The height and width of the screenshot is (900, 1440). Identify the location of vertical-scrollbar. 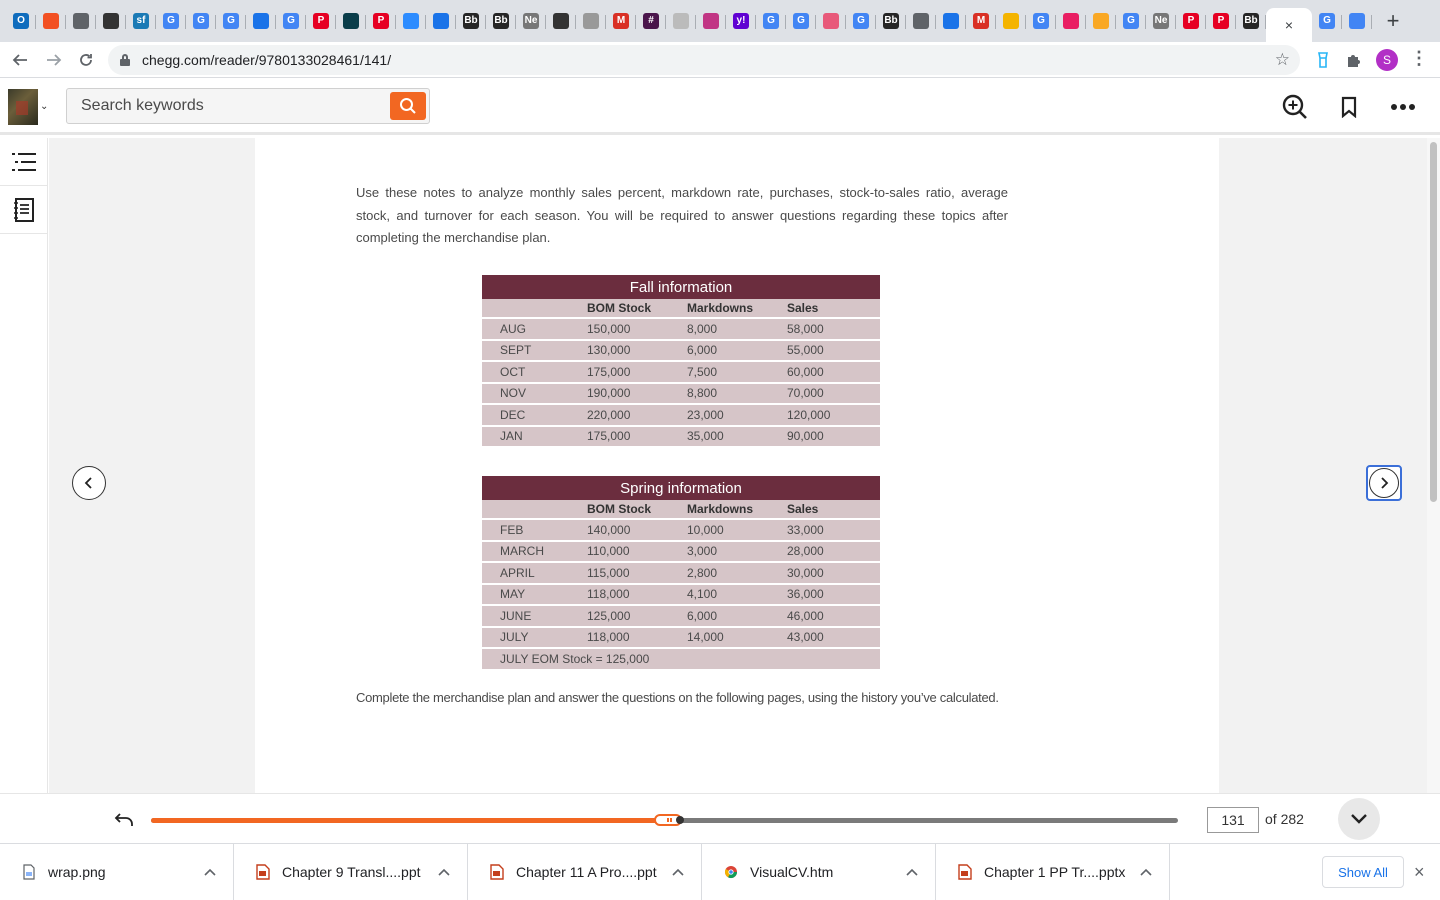
(1433, 465).